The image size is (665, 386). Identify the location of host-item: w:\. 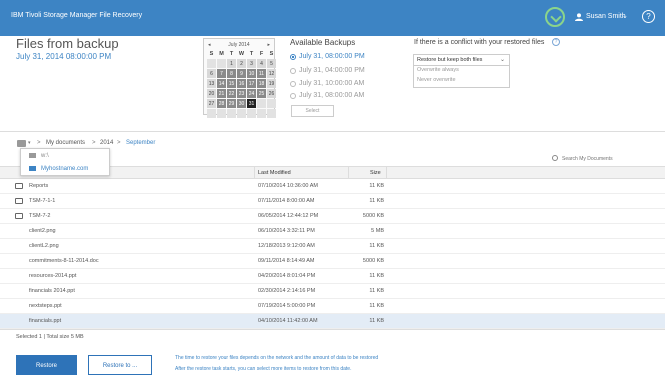
(65, 155).